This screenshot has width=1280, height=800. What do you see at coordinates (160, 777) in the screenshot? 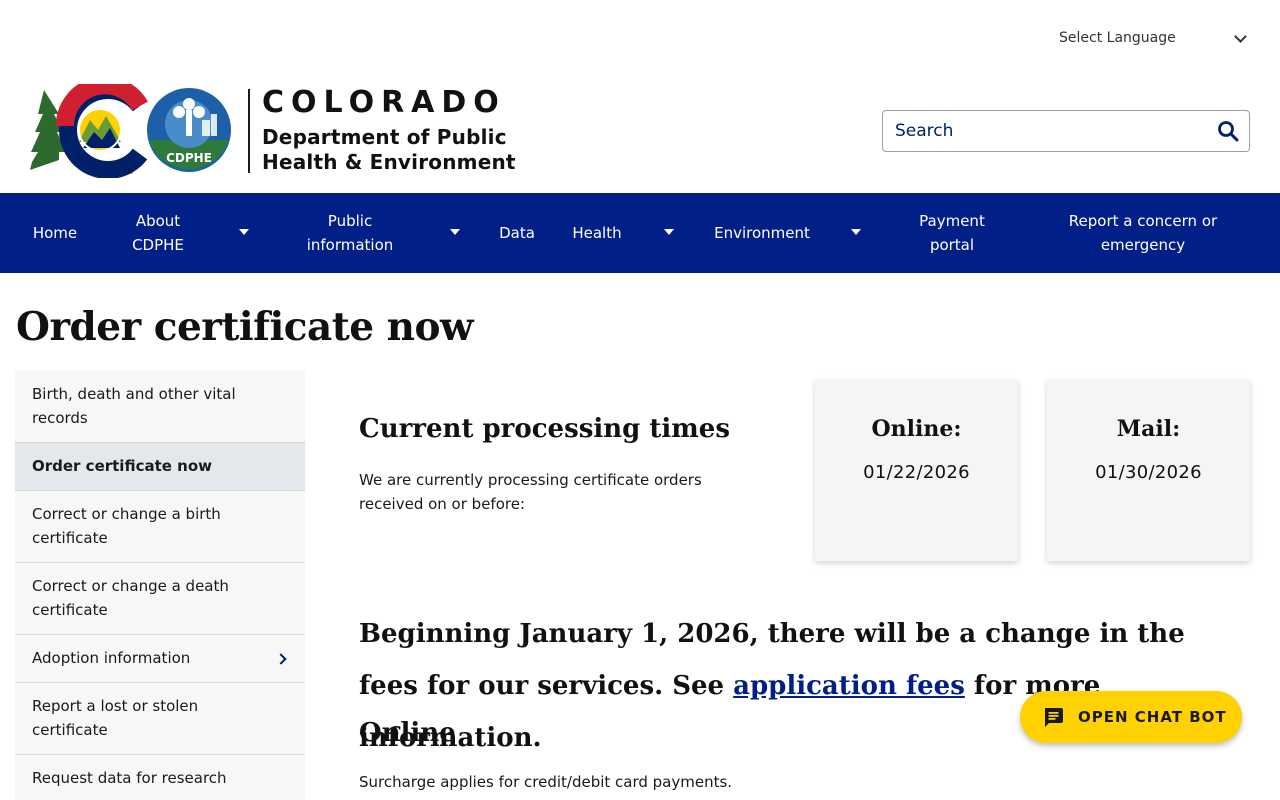
I see `sidenav-item-request-data: Request data for research` at bounding box center [160, 777].